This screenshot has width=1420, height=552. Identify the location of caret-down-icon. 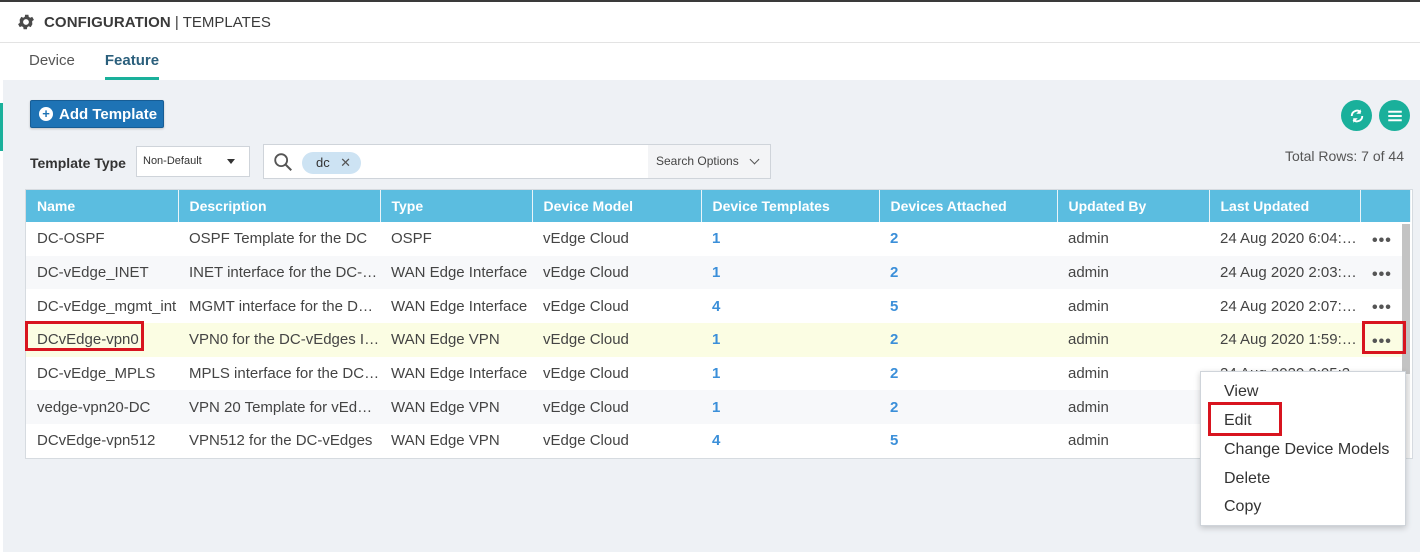
(231, 161).